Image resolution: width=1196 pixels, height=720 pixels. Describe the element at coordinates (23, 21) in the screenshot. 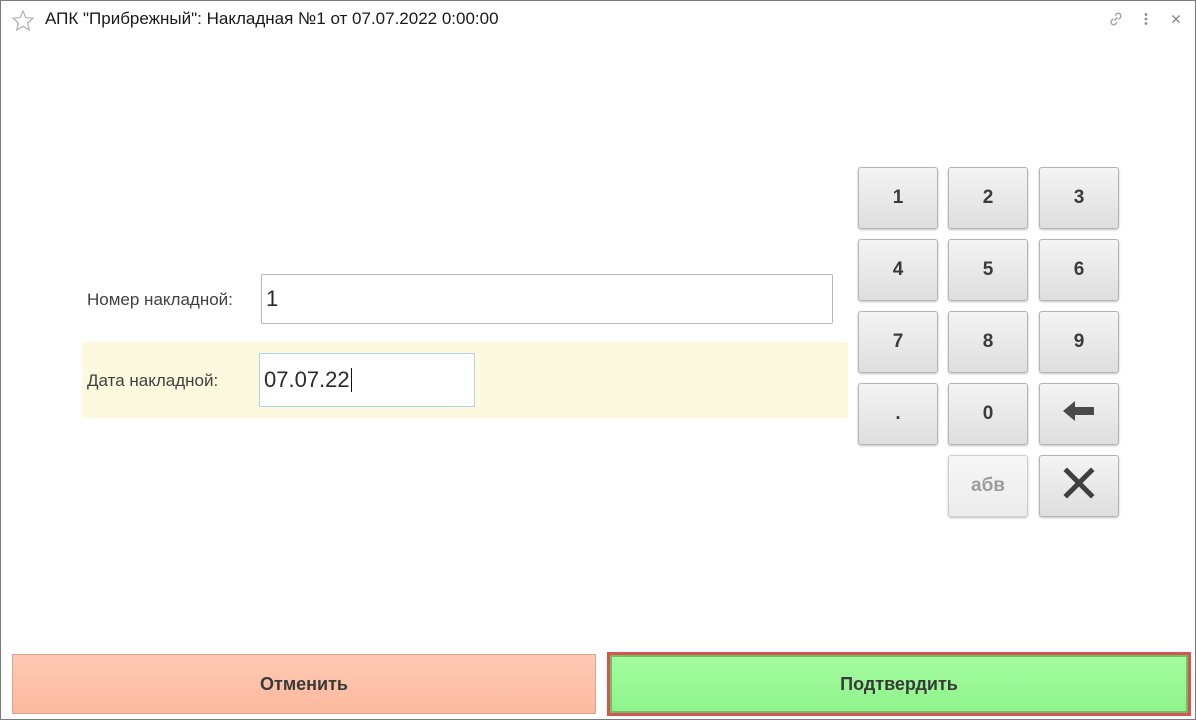

I see `favorite-star-icon` at that location.